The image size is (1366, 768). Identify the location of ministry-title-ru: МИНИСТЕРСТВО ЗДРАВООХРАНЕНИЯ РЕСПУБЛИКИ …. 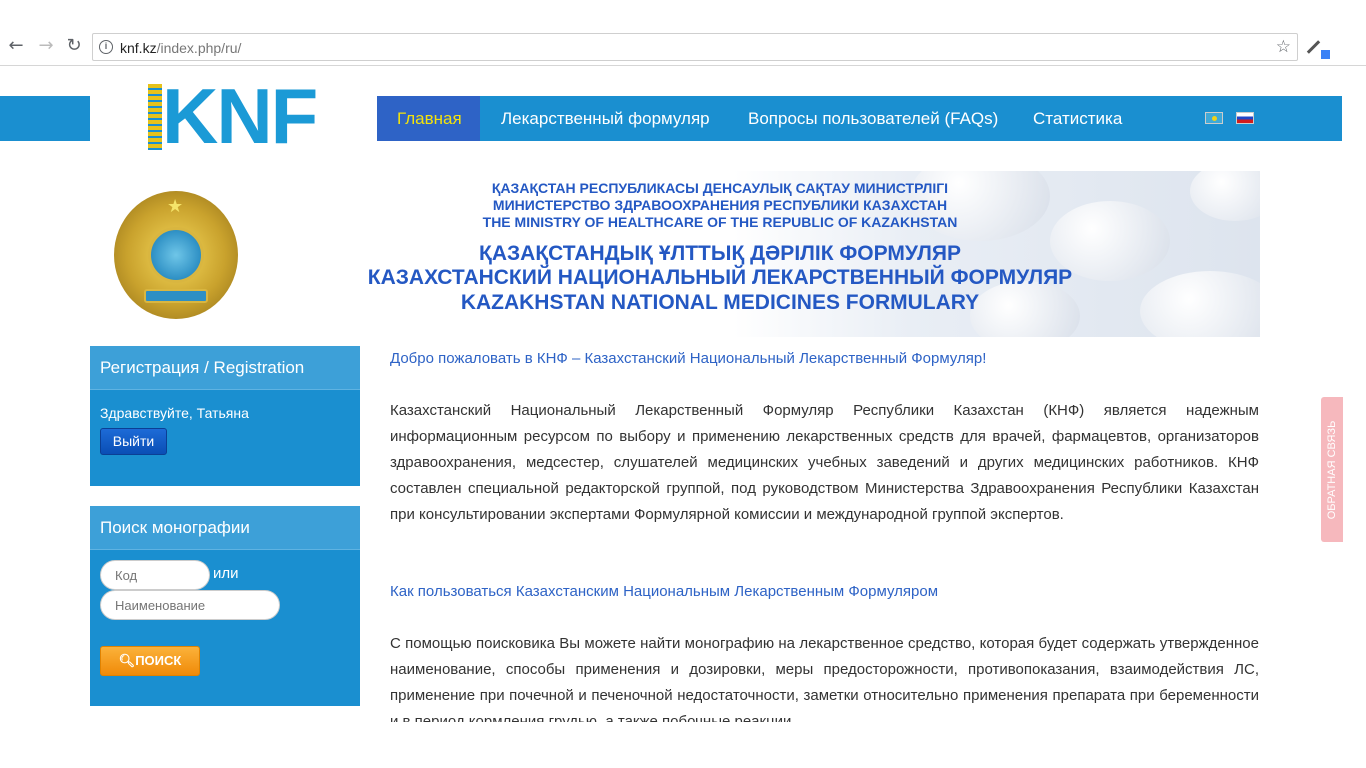
(720, 205).